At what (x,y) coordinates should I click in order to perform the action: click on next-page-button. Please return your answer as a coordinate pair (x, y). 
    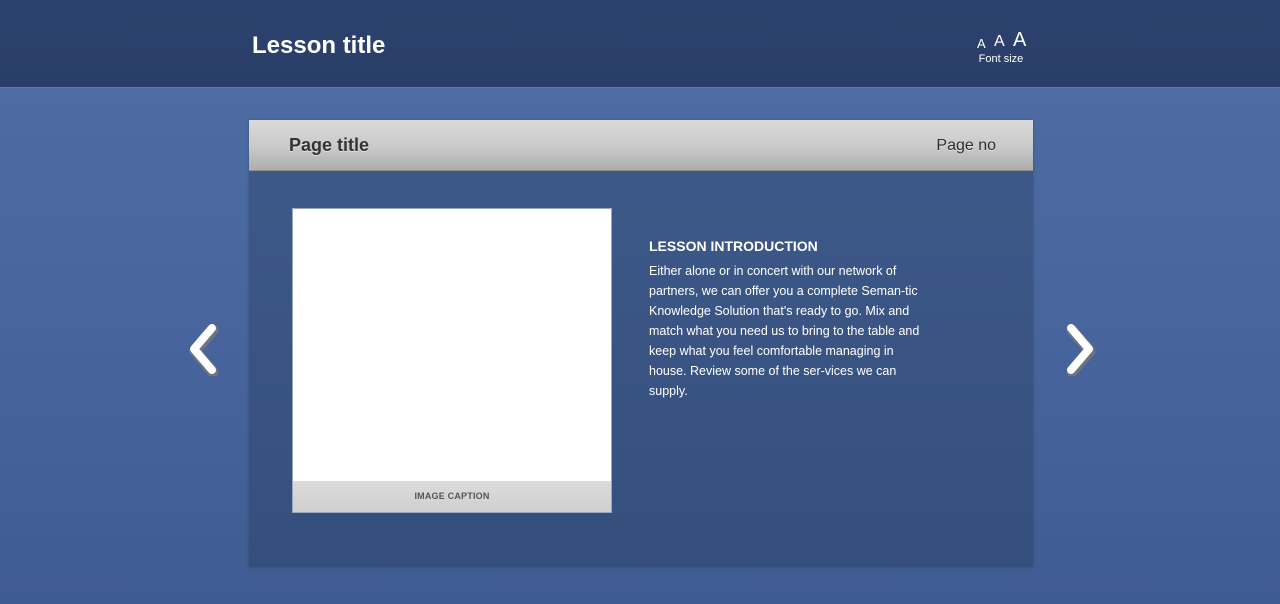
    Looking at the image, I should click on (1081, 349).